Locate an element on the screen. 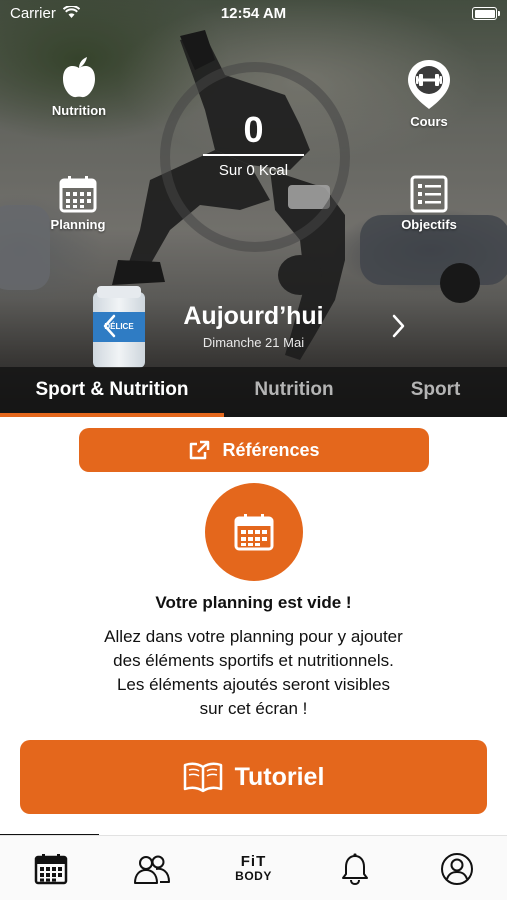 Image resolution: width=507 pixels, height=900 pixels. nutrition-label: Nutrition is located at coordinates (79, 110).